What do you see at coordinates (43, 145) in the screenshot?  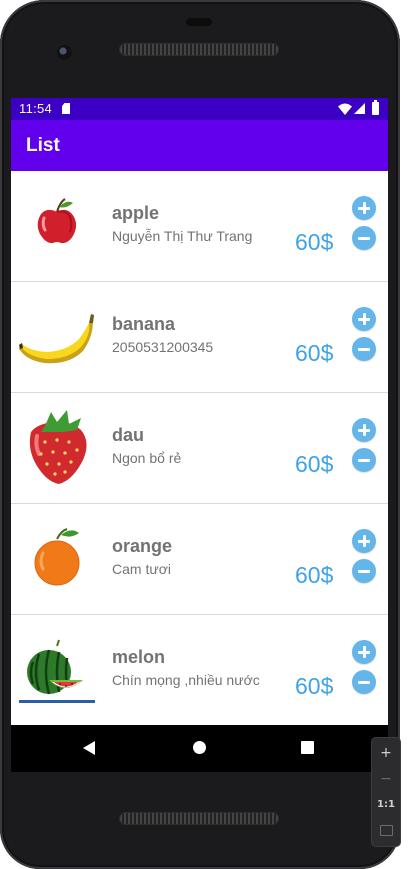 I see `app-title: List` at bounding box center [43, 145].